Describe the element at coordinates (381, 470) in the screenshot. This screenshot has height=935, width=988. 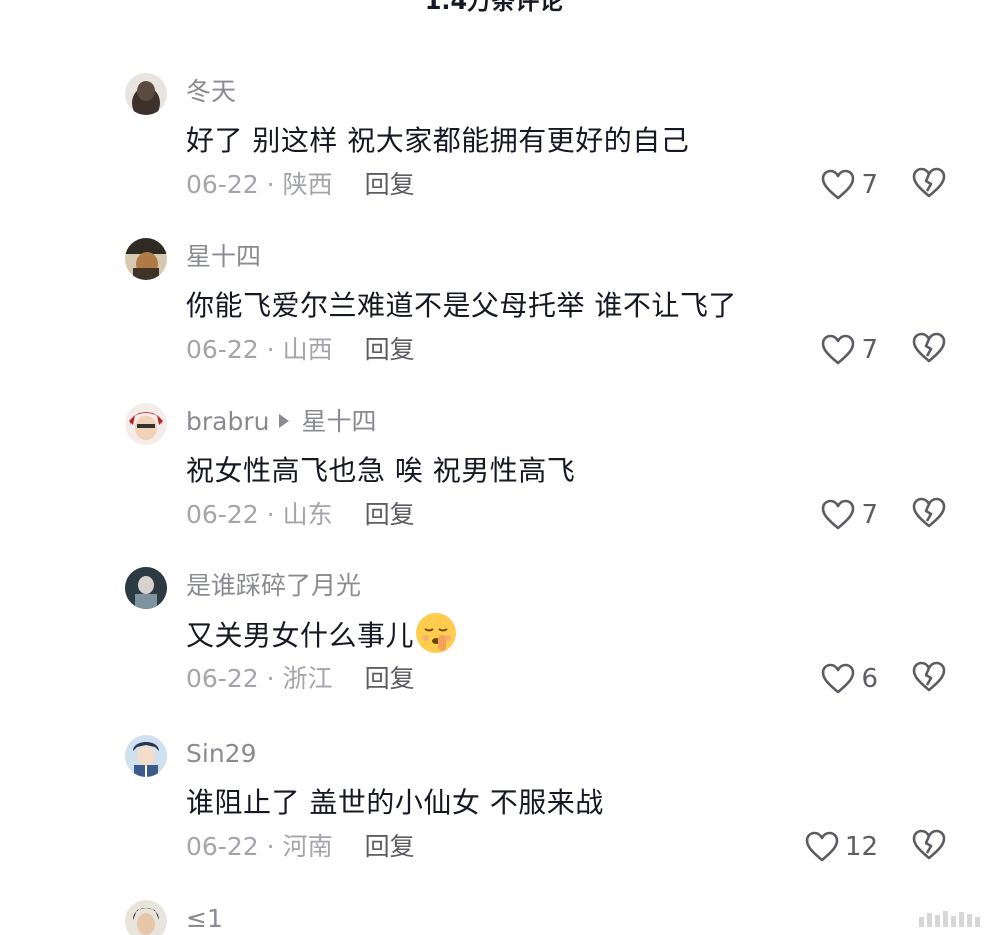
I see `comment-text: 祝女性高飞也急 唉 祝男性高飞` at that location.